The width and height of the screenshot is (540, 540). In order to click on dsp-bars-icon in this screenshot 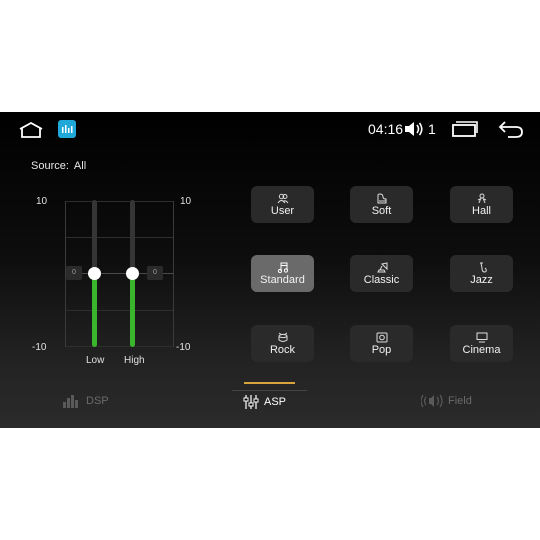, I will do `click(70, 401)`.